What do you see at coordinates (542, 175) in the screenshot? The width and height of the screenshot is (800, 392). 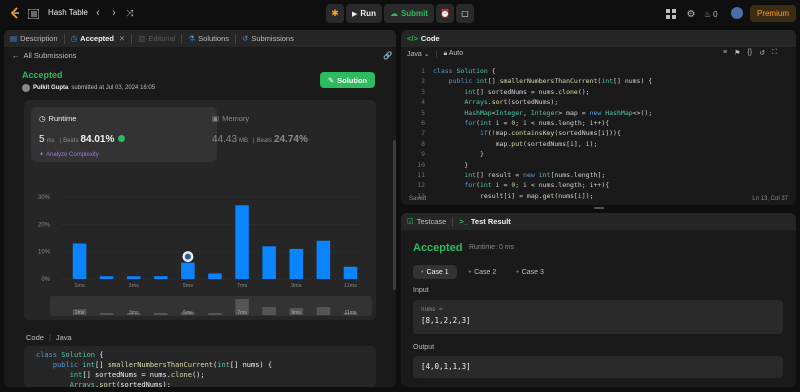 I see `code-line: int[] result = new int[nums.length];` at bounding box center [542, 175].